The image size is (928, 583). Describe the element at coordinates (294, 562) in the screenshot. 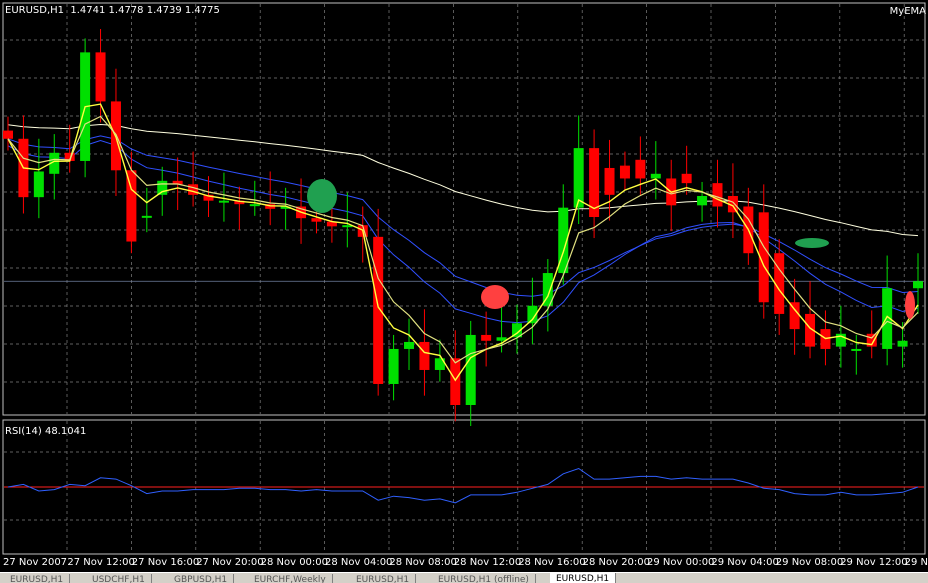

I see `time-axis-label: 28 Nov 00:00` at that location.